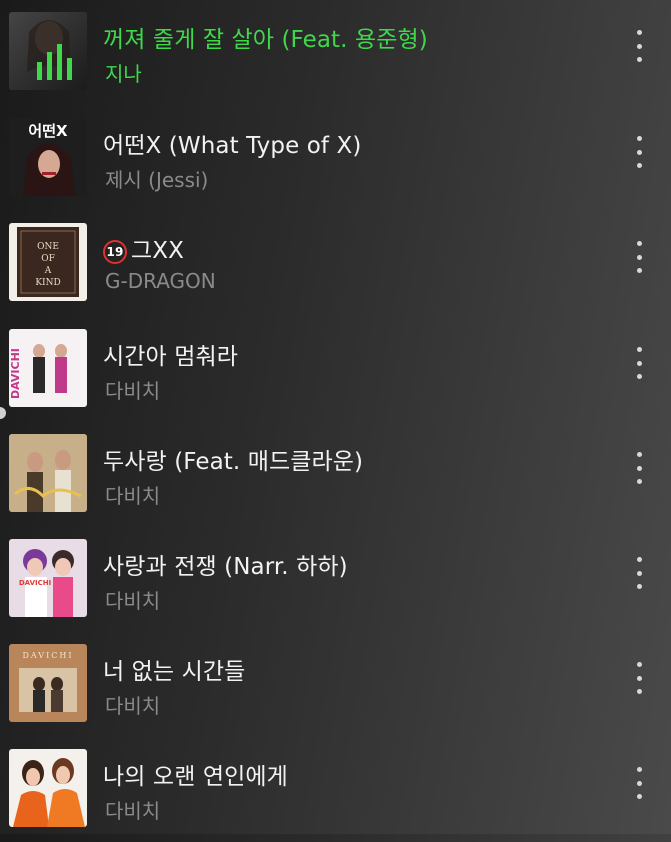 This screenshot has width=671, height=842. What do you see at coordinates (160, 281) in the screenshot?
I see `song-artist: G-DRAGON` at bounding box center [160, 281].